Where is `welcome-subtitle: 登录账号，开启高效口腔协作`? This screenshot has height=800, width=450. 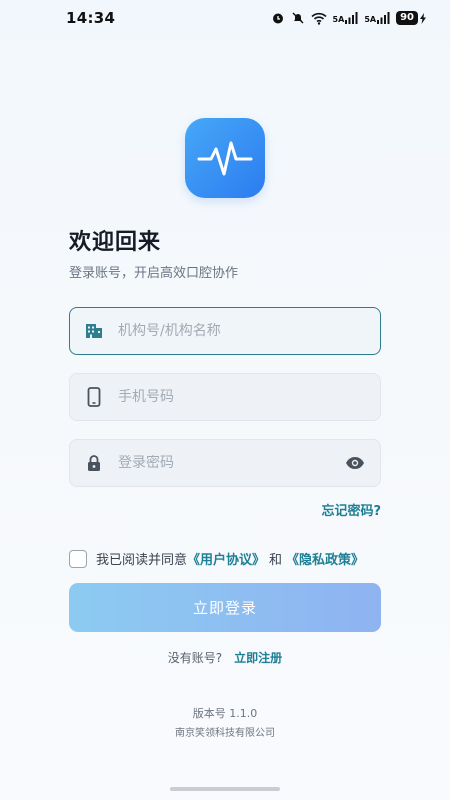 welcome-subtitle: 登录账号，开启高效口腔协作 is located at coordinates (154, 273).